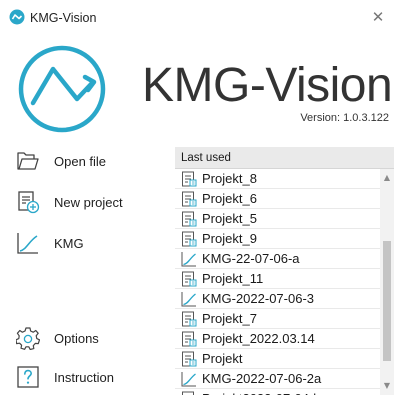  I want to click on options-button: Options, so click(86, 338).